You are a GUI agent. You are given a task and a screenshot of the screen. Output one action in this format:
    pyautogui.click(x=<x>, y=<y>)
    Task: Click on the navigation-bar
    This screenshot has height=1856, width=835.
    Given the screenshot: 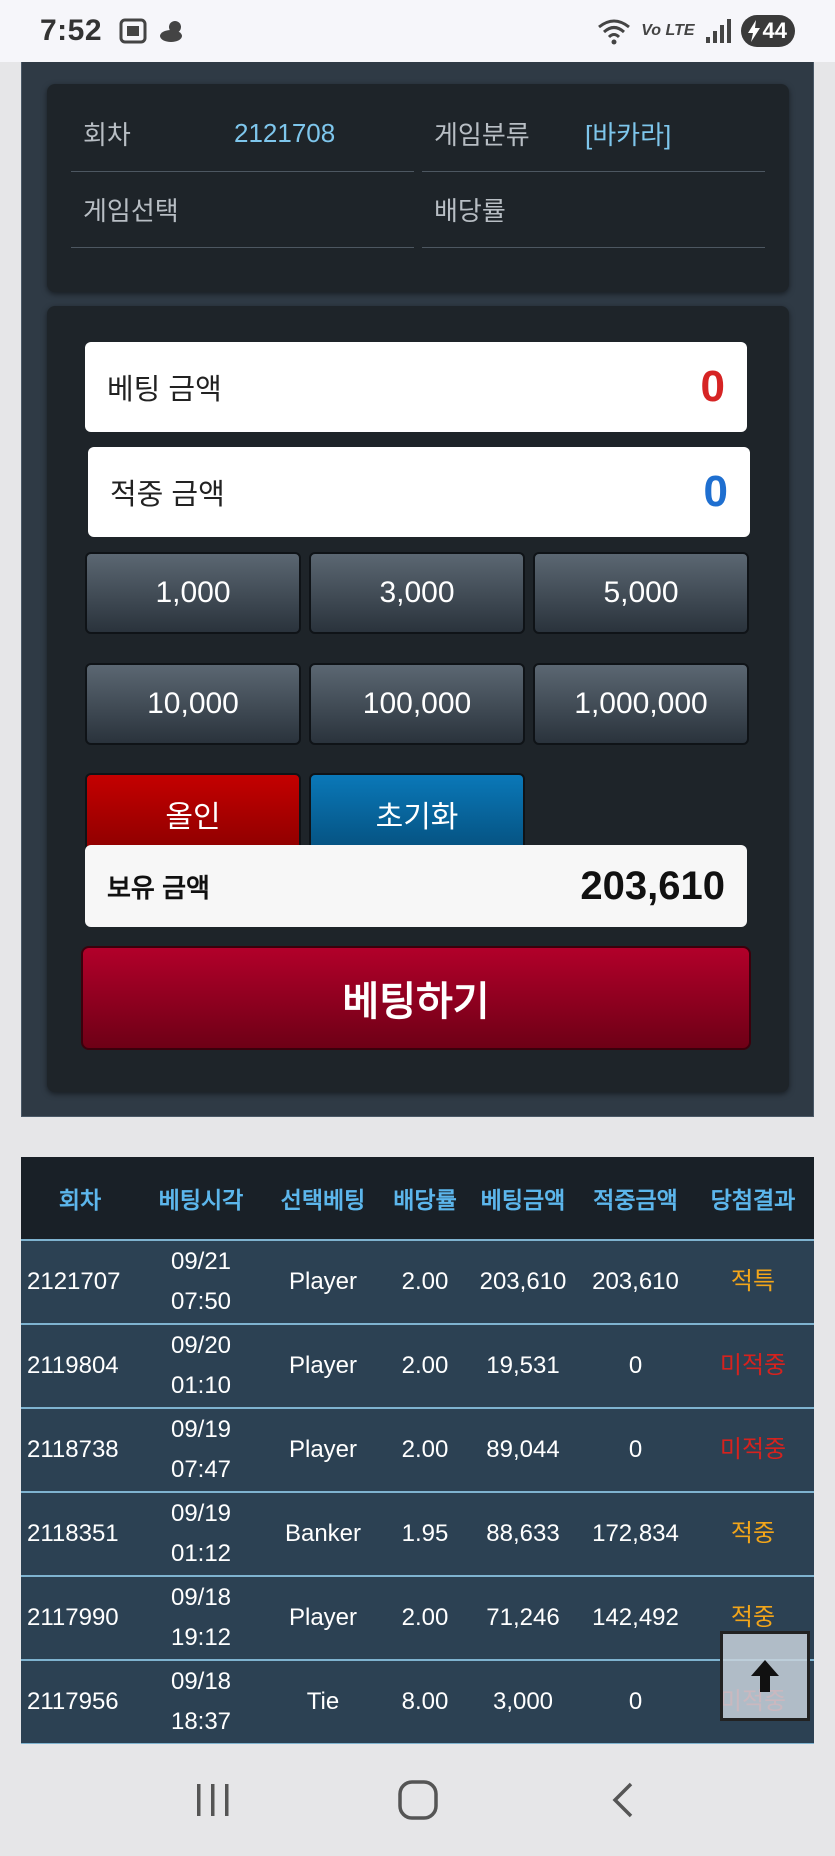 What is the action you would take?
    pyautogui.click(x=417, y=1800)
    